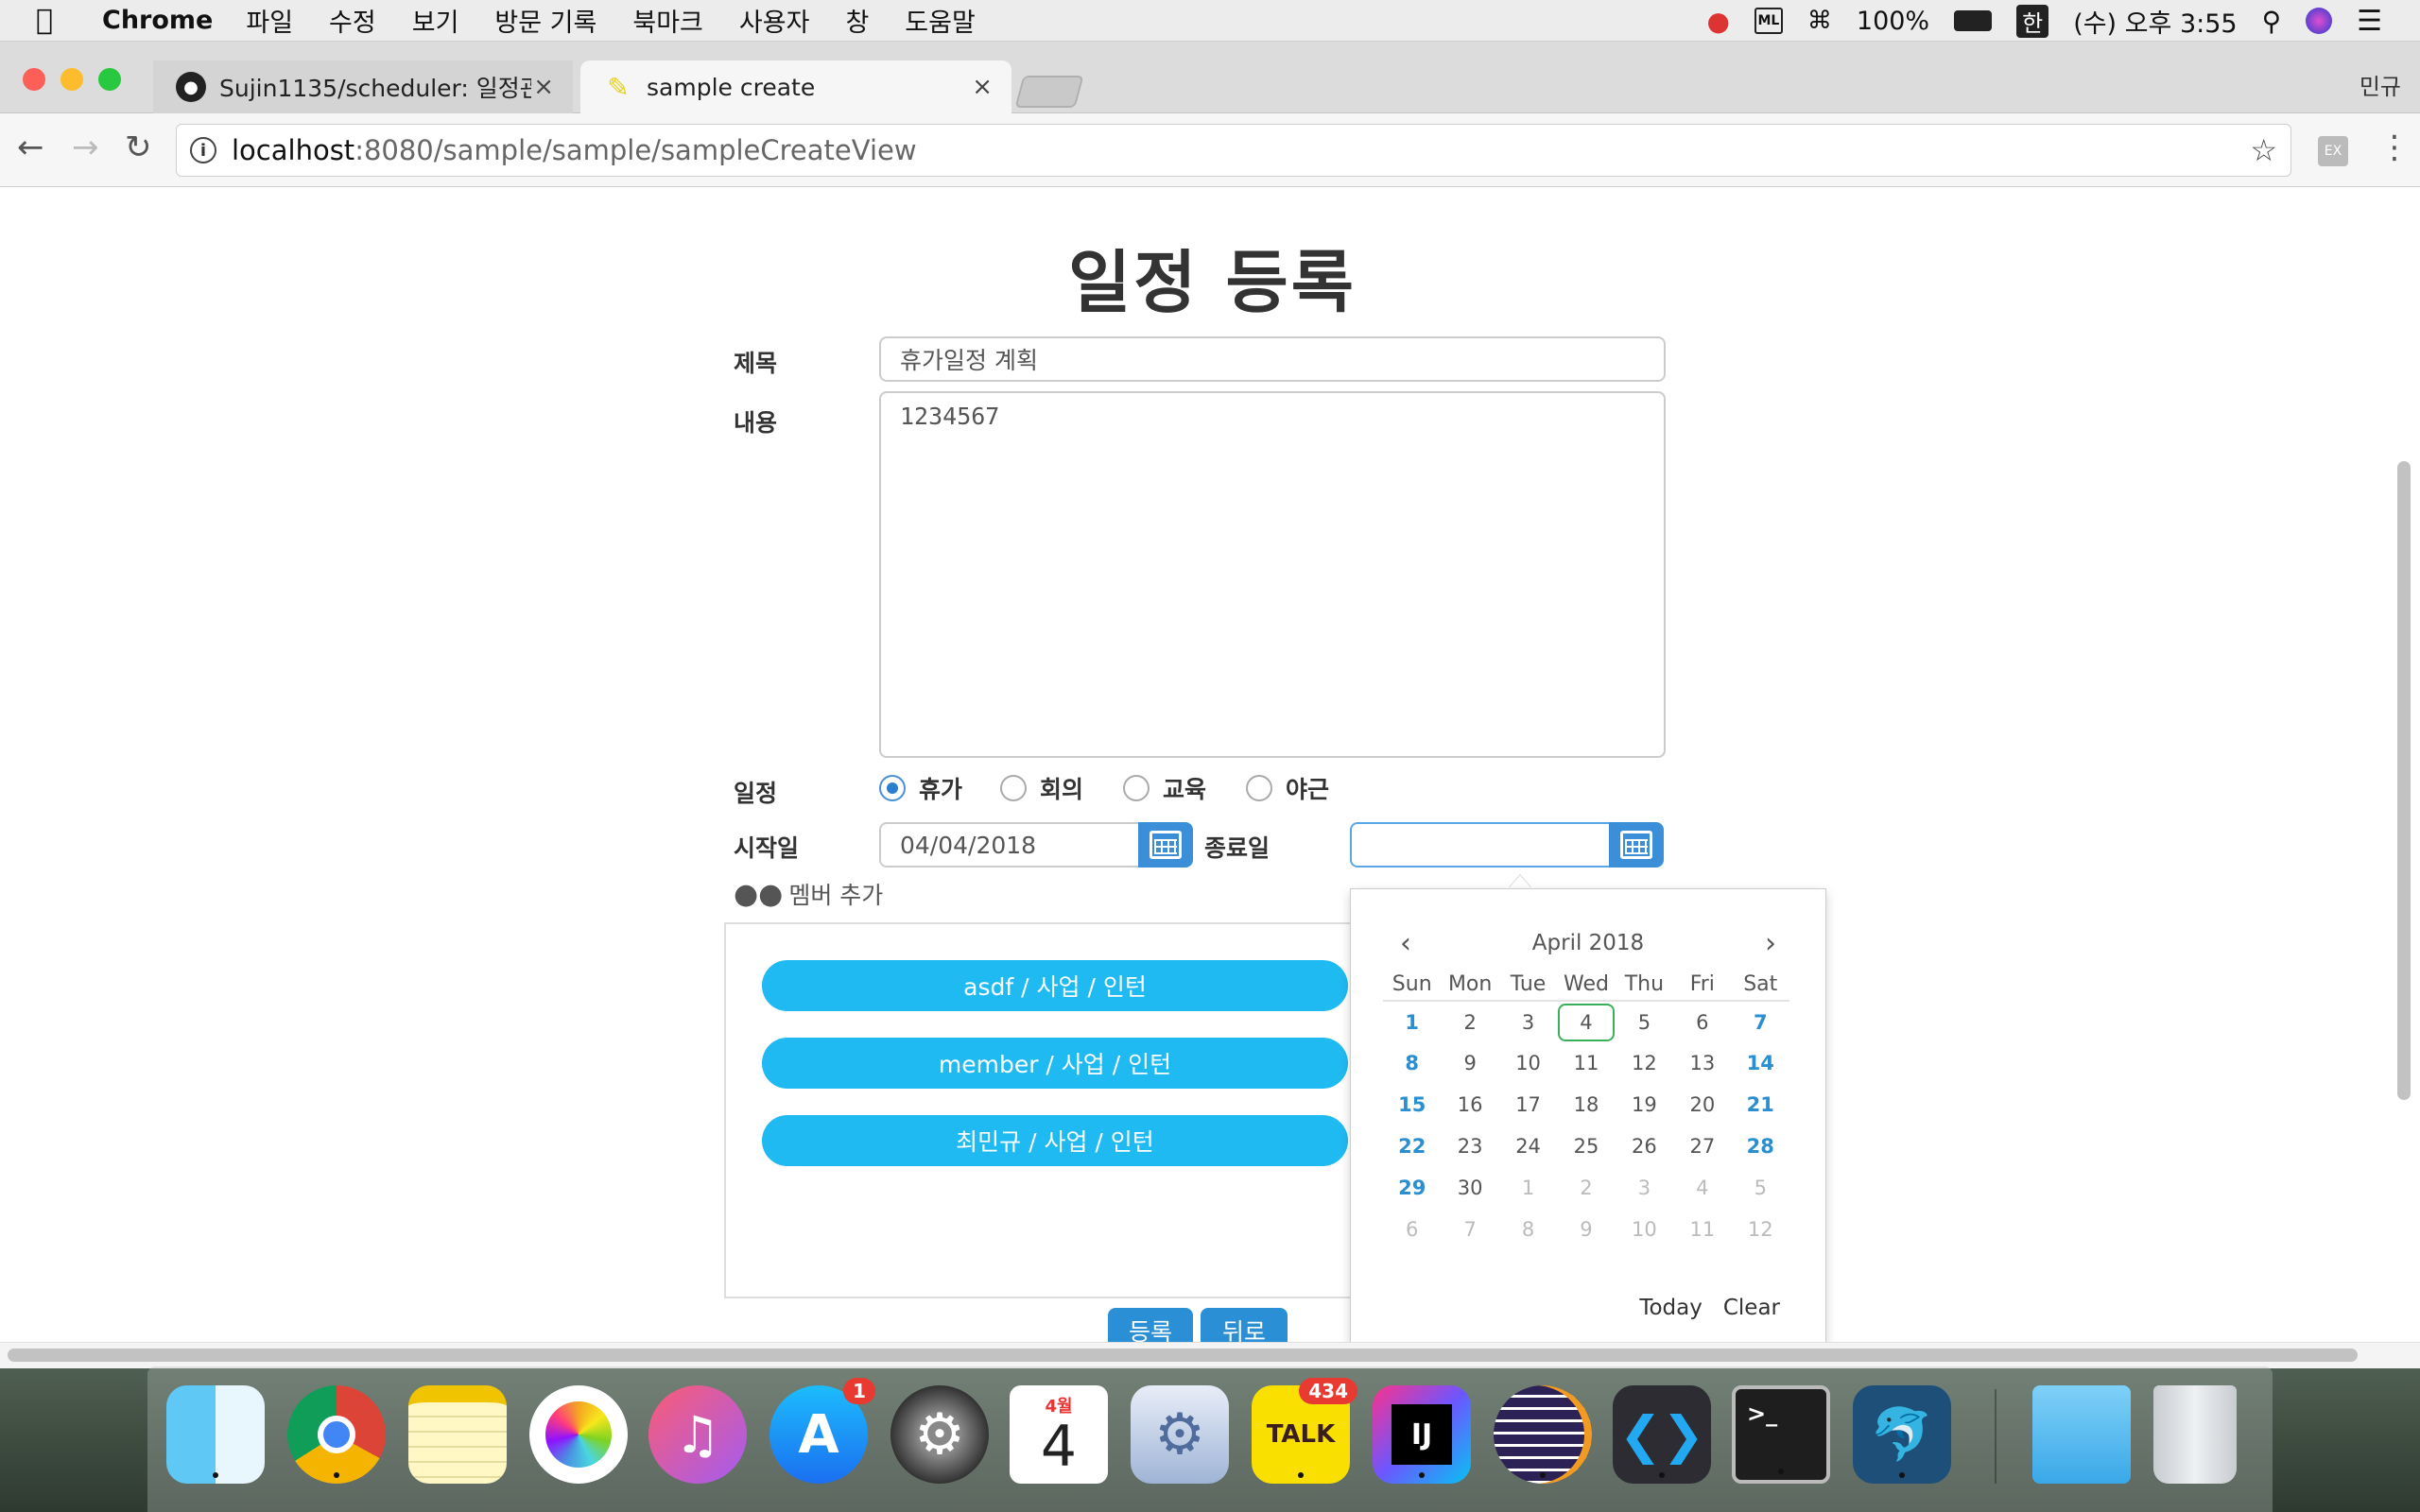 The width and height of the screenshot is (2420, 1512). Describe the element at coordinates (1422, 1434) in the screenshot. I see `intellij-icon: IJ` at that location.